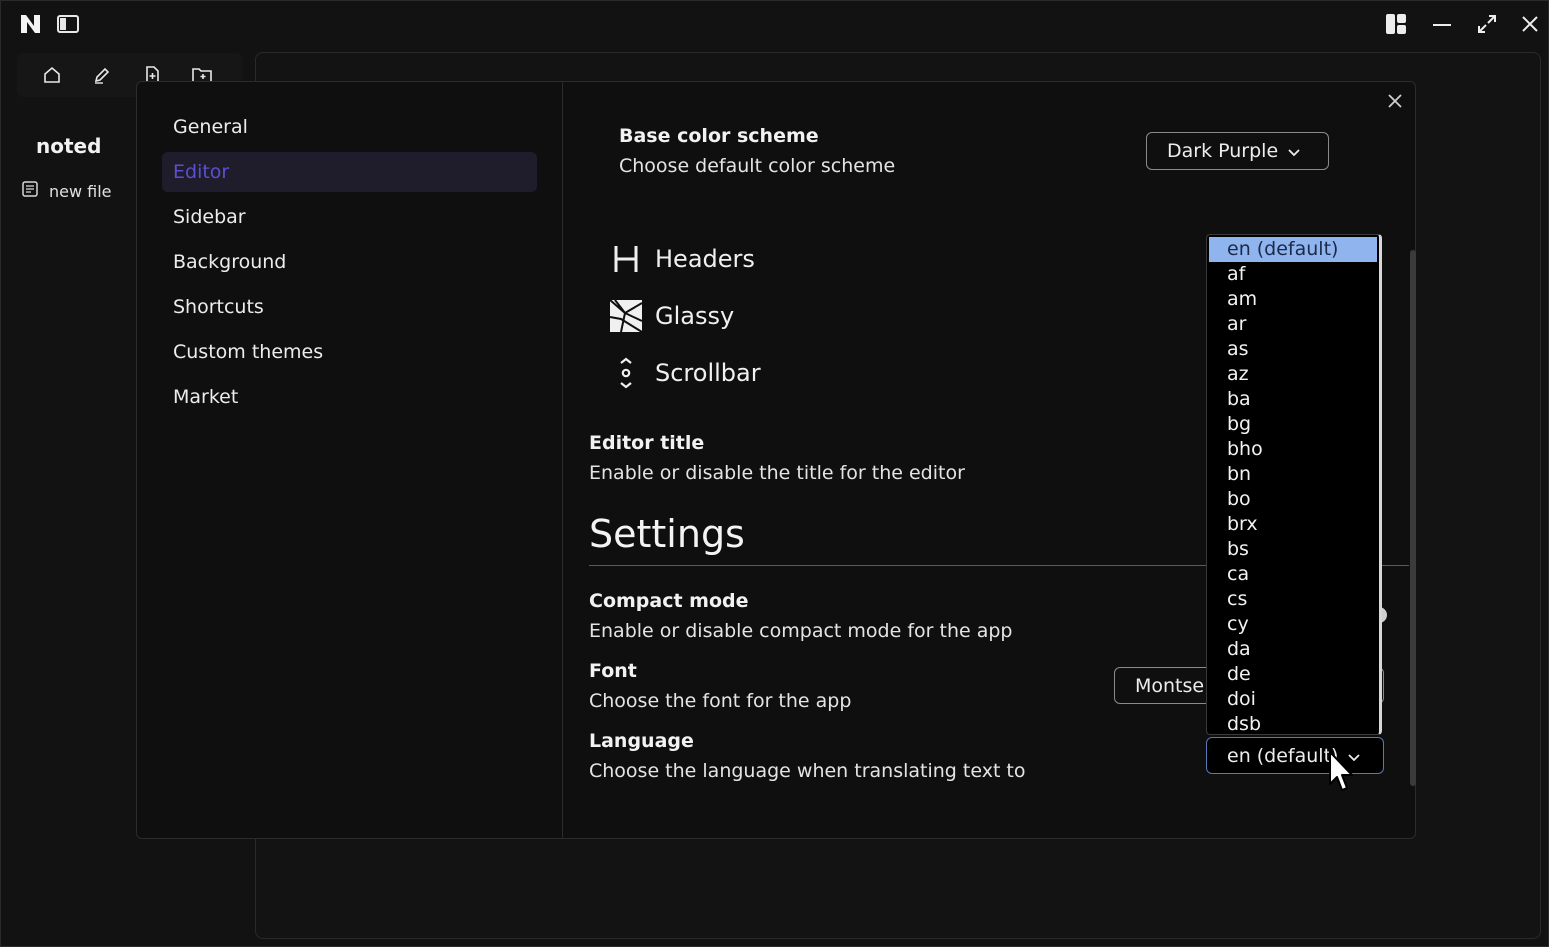 This screenshot has width=1549, height=947. I want to click on language-option: dsb, so click(1293, 723).